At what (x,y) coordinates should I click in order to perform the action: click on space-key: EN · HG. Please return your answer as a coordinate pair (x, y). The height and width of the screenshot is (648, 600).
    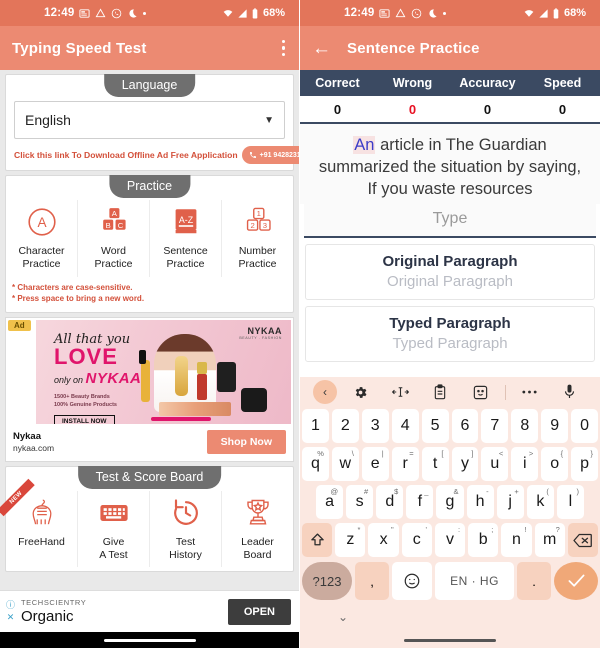
    Looking at the image, I should click on (474, 581).